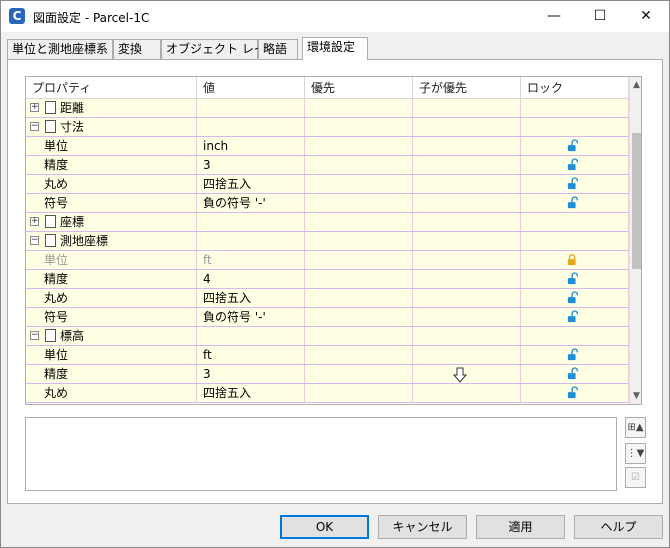 The height and width of the screenshot is (548, 670). Describe the element at coordinates (646, 16) in the screenshot. I see `close-button: ✕` at that location.